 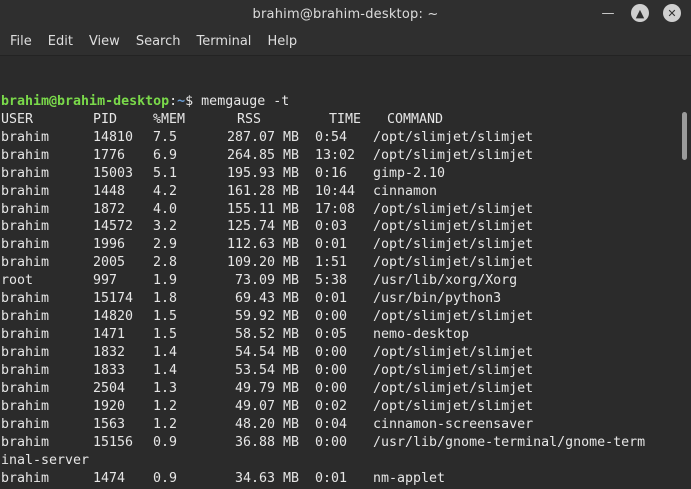 I want to click on cell-rss: 69.43 MB, so click(x=266, y=299).